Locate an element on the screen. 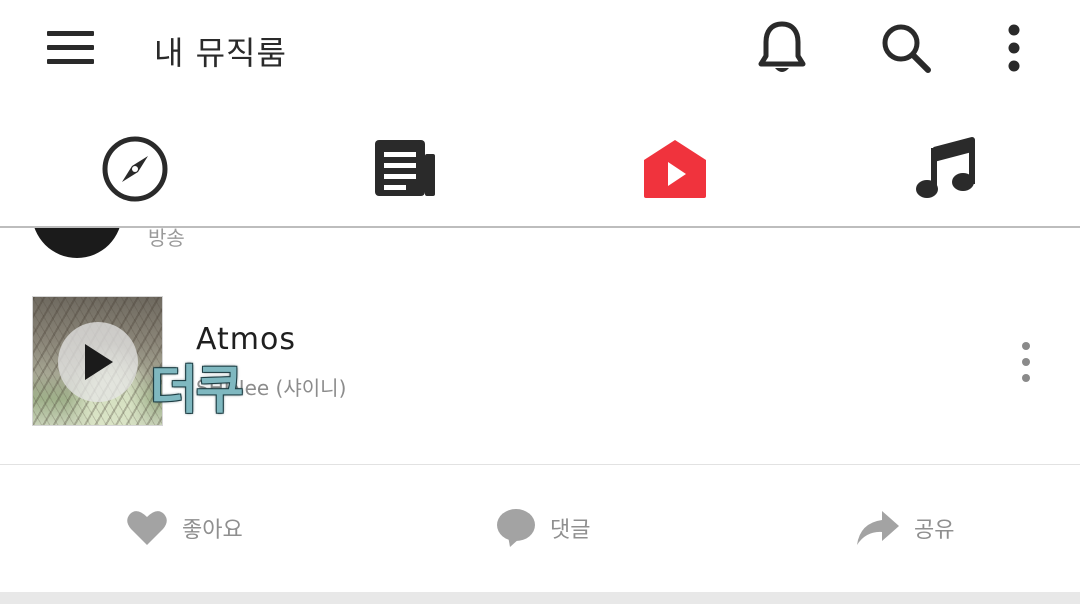 The width and height of the screenshot is (1080, 604). comment-icon is located at coordinates (516, 528).